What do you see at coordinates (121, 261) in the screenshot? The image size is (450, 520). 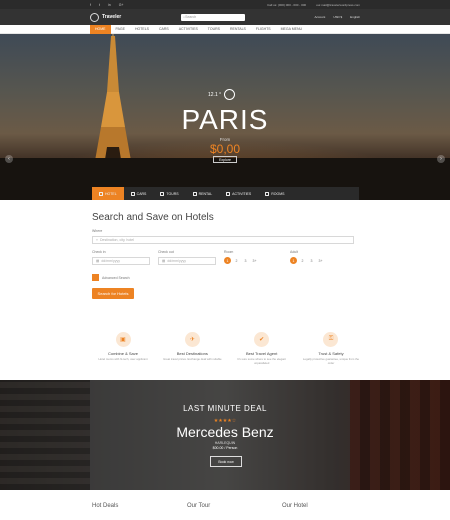 I see `checkin-input: ▦ dd/mm/yyyy` at bounding box center [121, 261].